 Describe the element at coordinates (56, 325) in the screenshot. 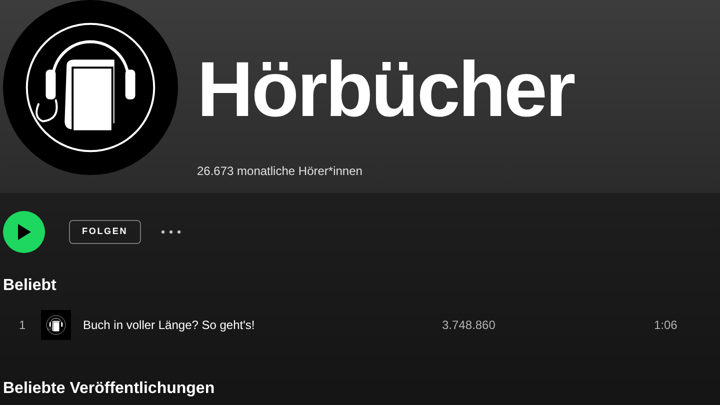

I see `track-cover-icon` at that location.